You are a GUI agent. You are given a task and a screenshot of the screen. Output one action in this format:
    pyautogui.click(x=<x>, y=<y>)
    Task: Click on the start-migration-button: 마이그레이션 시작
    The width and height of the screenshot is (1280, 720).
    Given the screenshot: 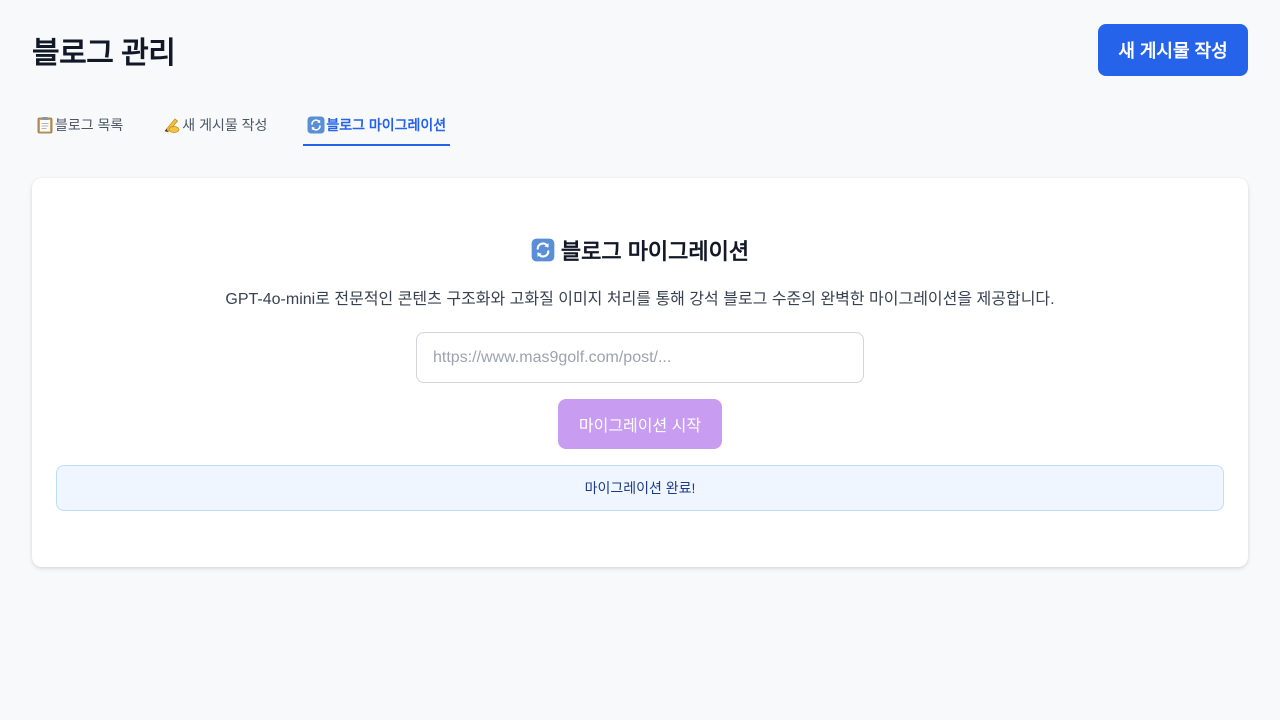 What is the action you would take?
    pyautogui.click(x=640, y=424)
    